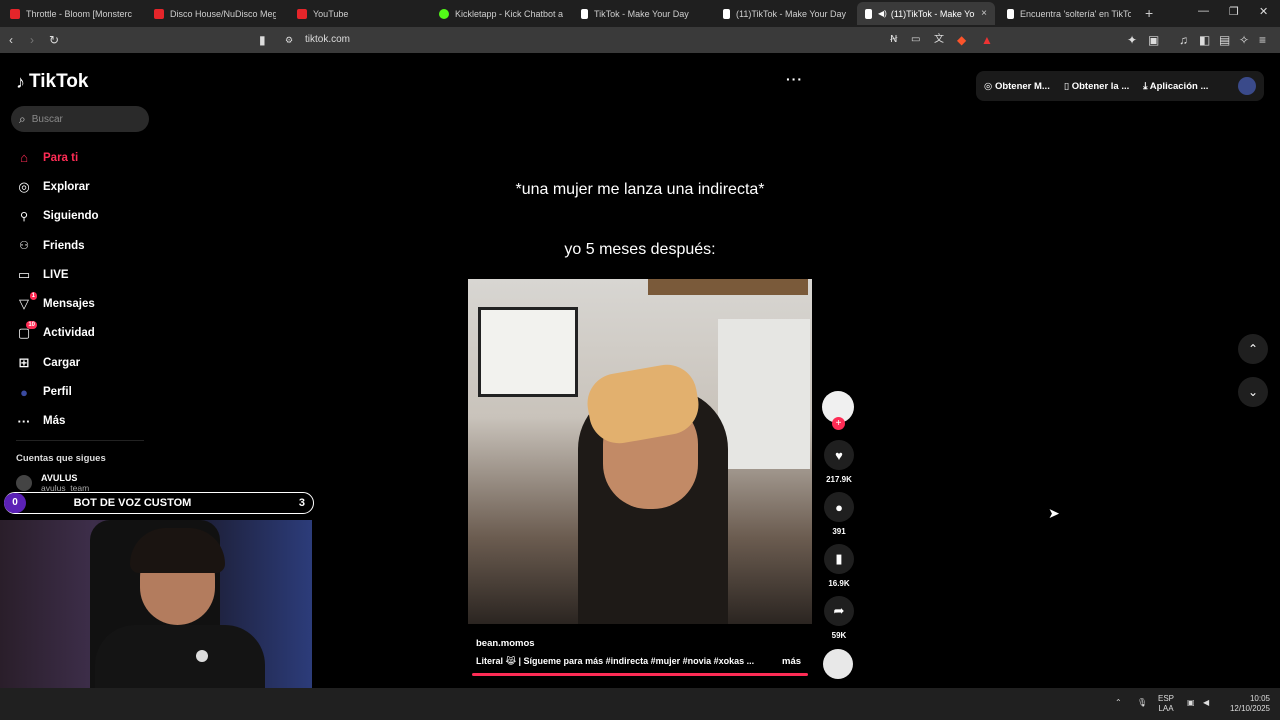  I want to click on media-icon: ♫, so click(1183, 40).